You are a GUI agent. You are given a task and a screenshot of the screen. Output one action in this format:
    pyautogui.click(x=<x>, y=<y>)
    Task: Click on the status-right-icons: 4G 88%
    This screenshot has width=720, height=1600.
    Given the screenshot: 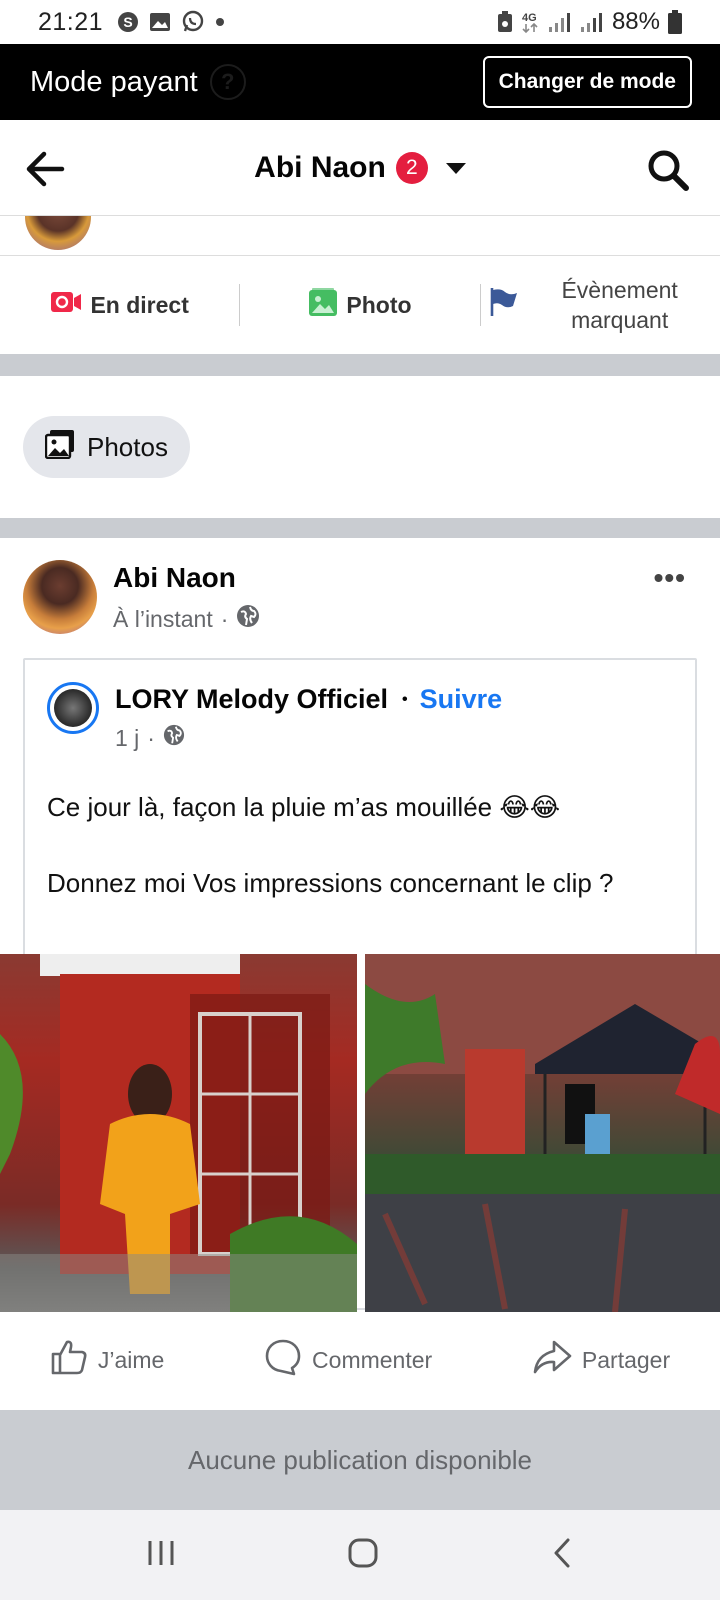 What is the action you would take?
    pyautogui.click(x=589, y=22)
    